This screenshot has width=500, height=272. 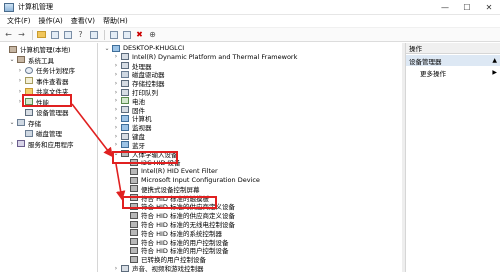 What do you see at coordinates (45, 50) in the screenshot?
I see `tree-item-label: 计算机管理(本地)` at bounding box center [45, 50].